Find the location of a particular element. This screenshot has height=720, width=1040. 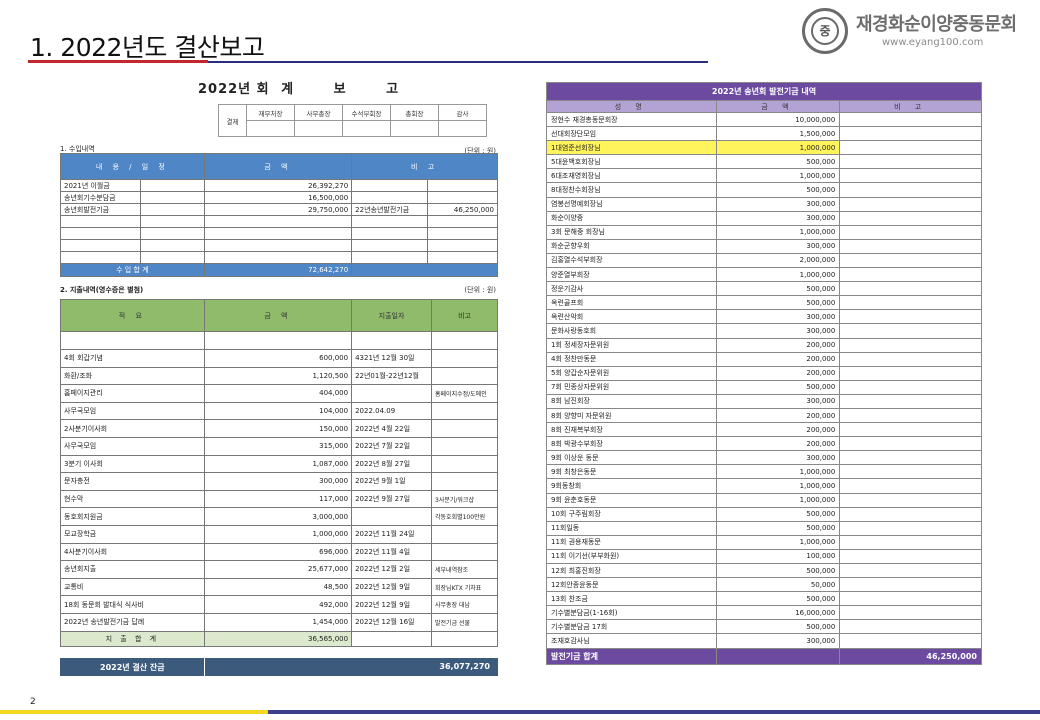

fund-donor-name: 12회안종윤동문 is located at coordinates (631, 585).